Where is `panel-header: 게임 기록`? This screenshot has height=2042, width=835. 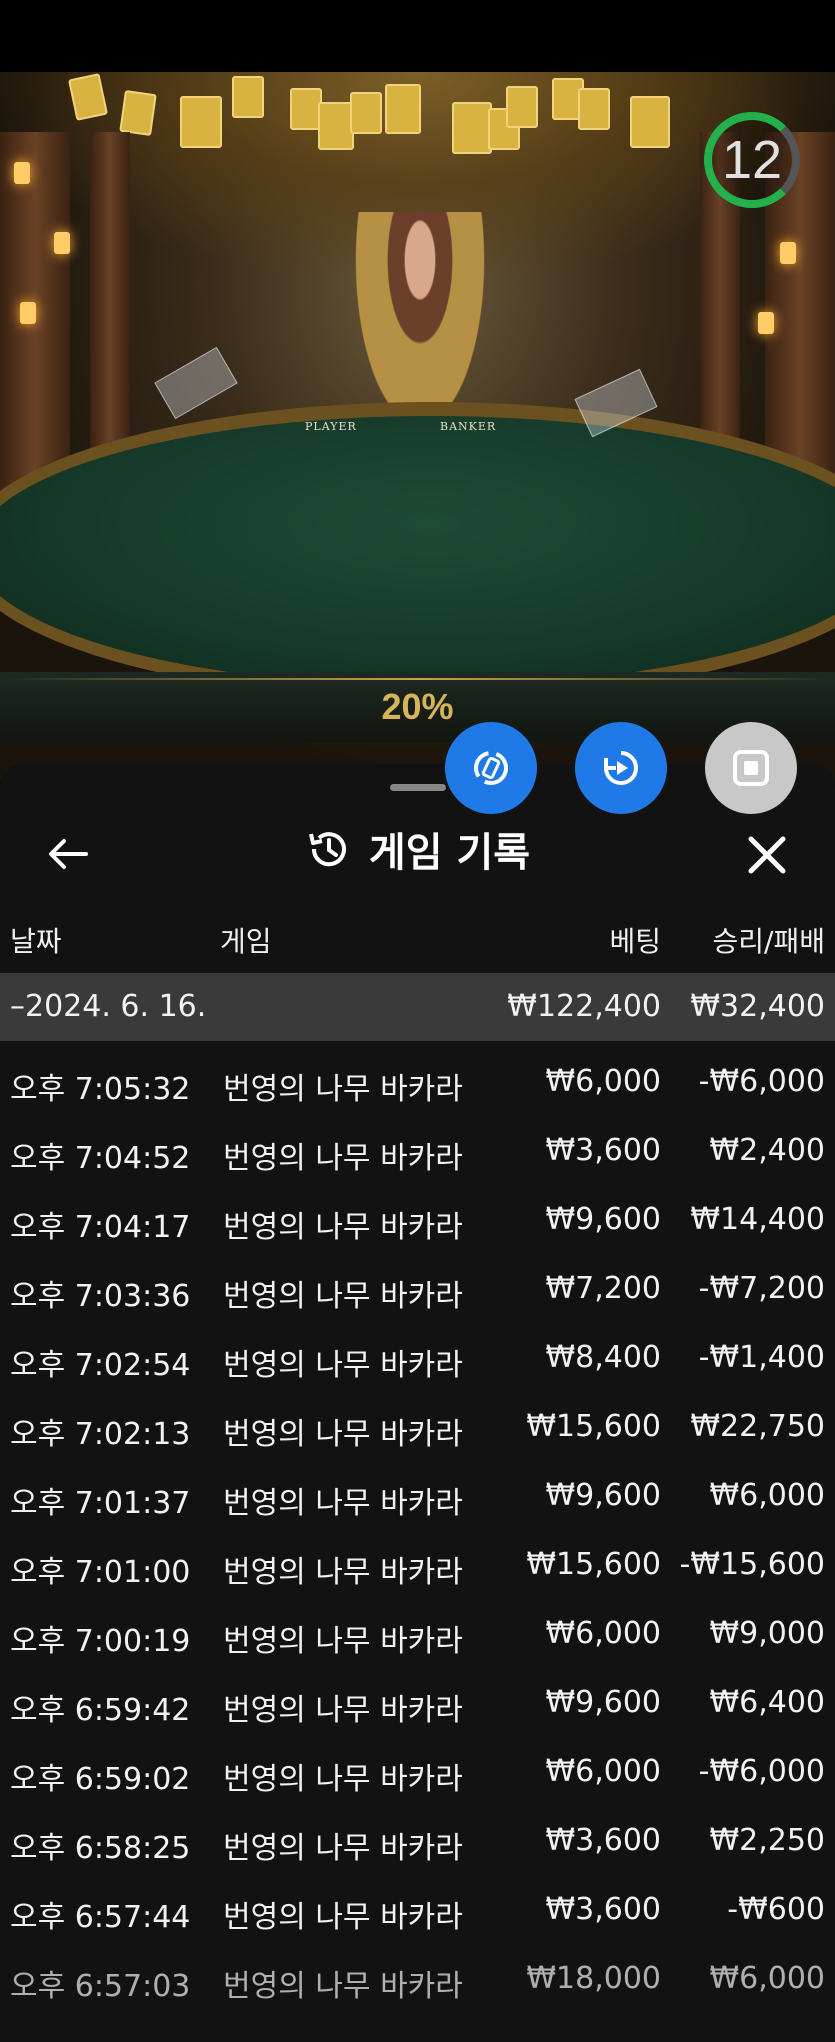
panel-header: 게임 기록 is located at coordinates (417, 849).